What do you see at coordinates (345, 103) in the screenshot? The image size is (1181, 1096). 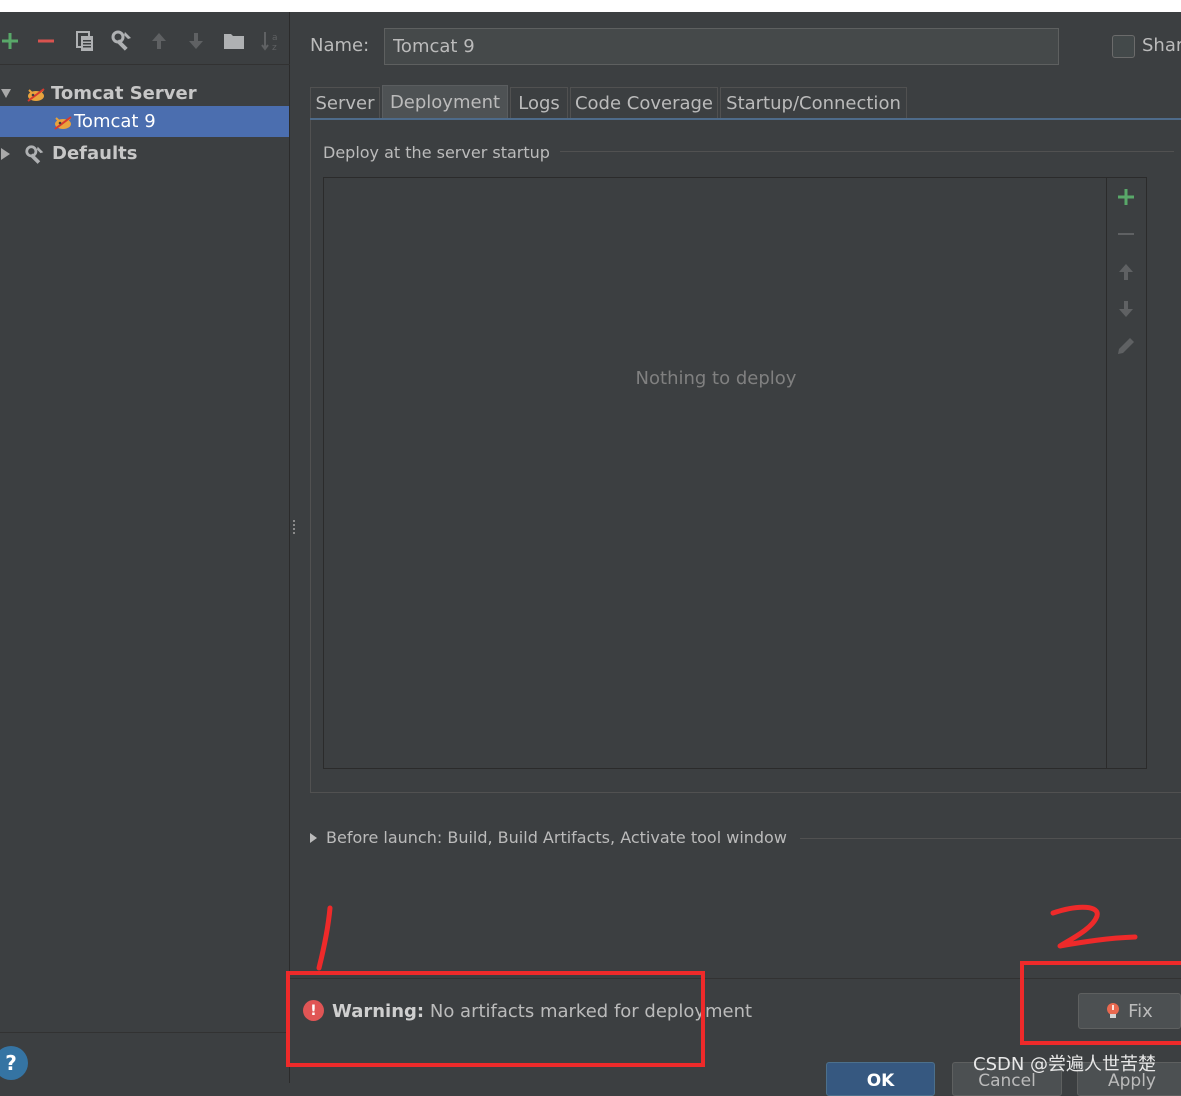 I see `tab-server: Server` at bounding box center [345, 103].